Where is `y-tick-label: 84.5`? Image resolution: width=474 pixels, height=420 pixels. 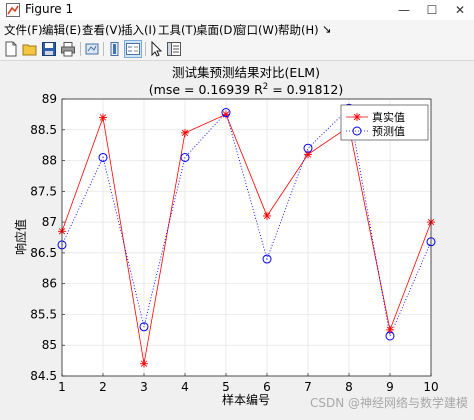
y-tick-label: 84.5 is located at coordinates (43, 376).